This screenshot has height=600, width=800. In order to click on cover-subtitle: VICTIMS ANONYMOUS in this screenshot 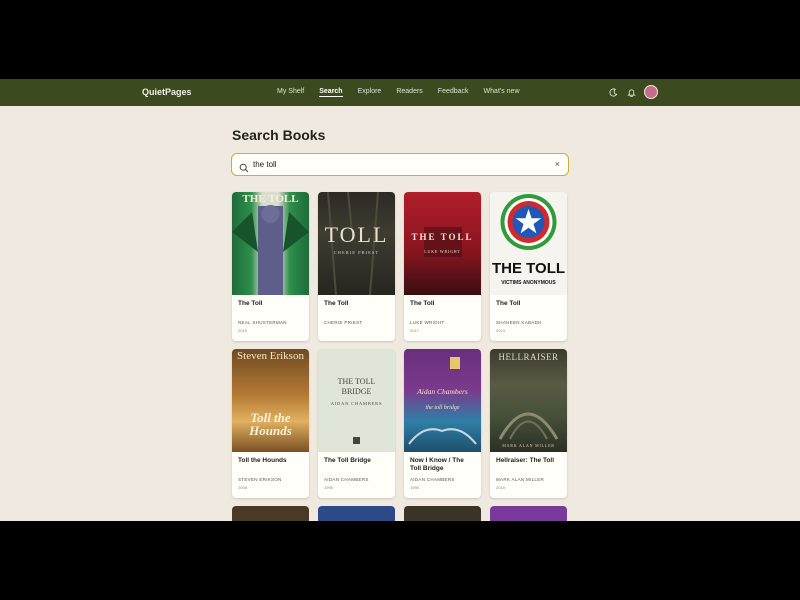, I will do `click(528, 283)`.